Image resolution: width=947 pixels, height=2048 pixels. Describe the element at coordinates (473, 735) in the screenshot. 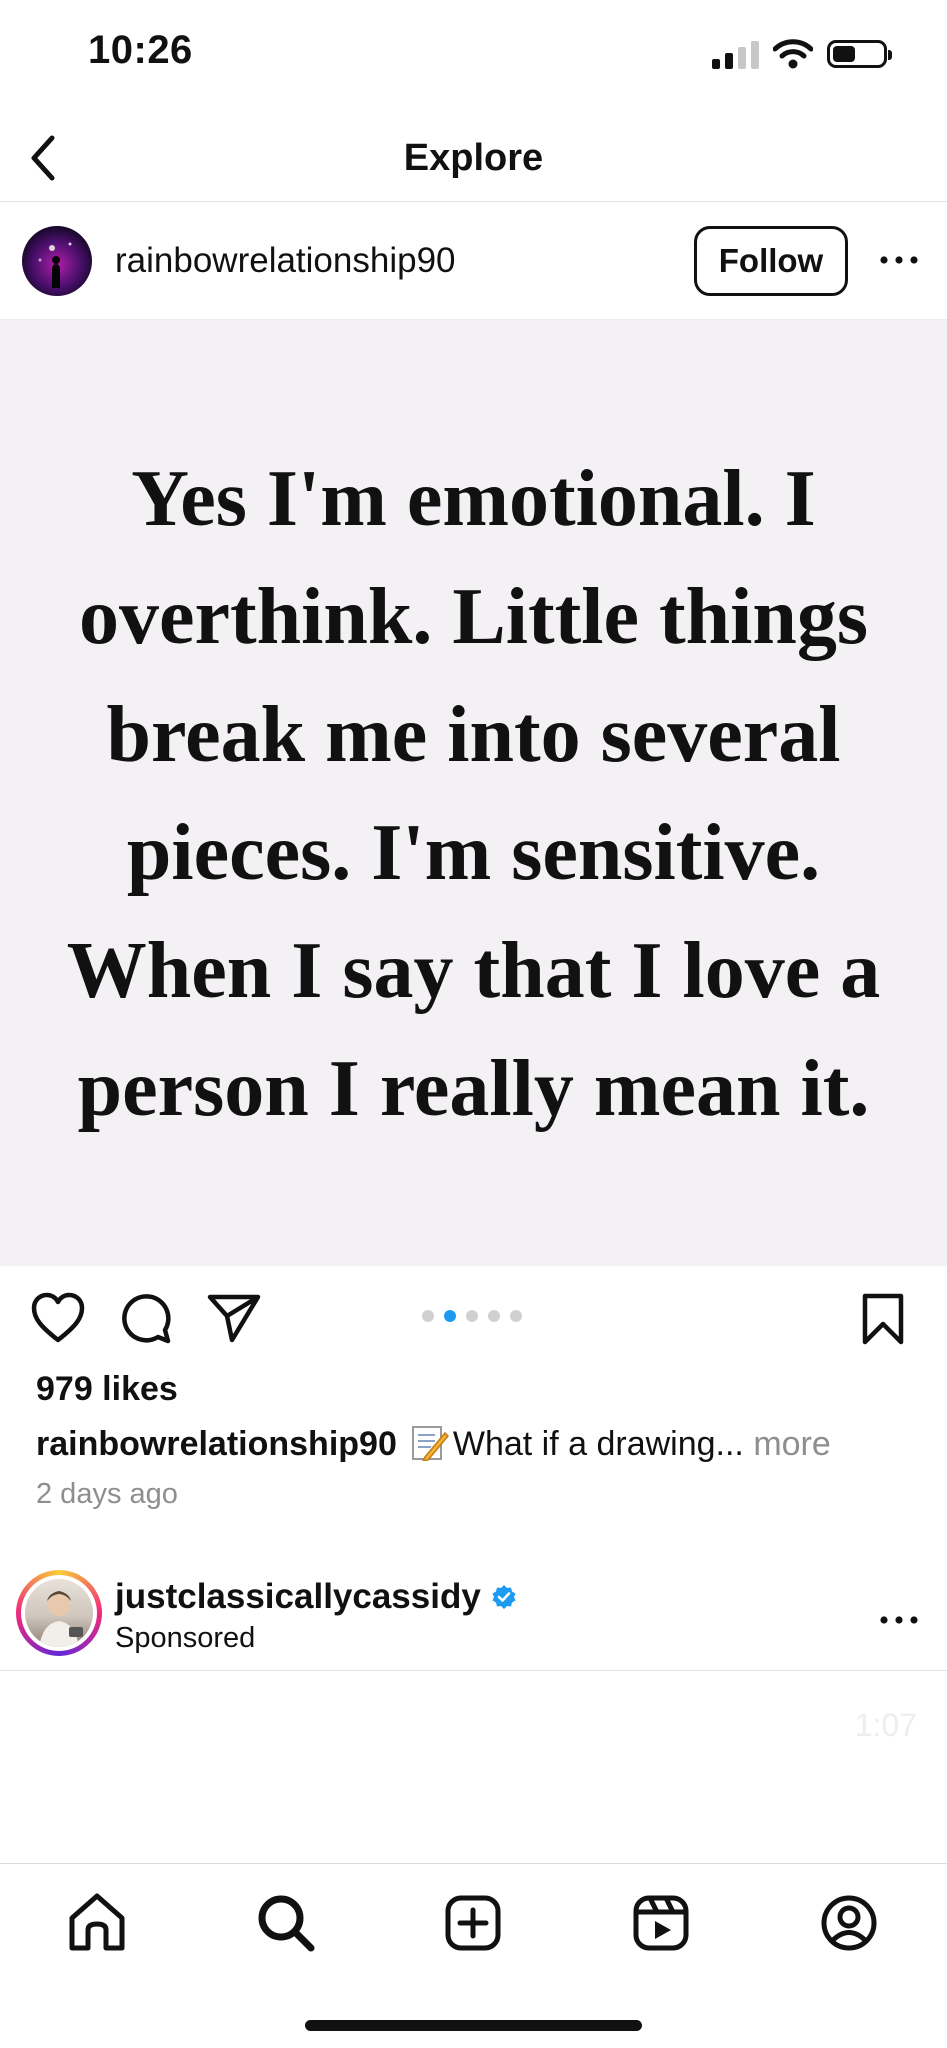

I see `quote-line: break me into several` at that location.